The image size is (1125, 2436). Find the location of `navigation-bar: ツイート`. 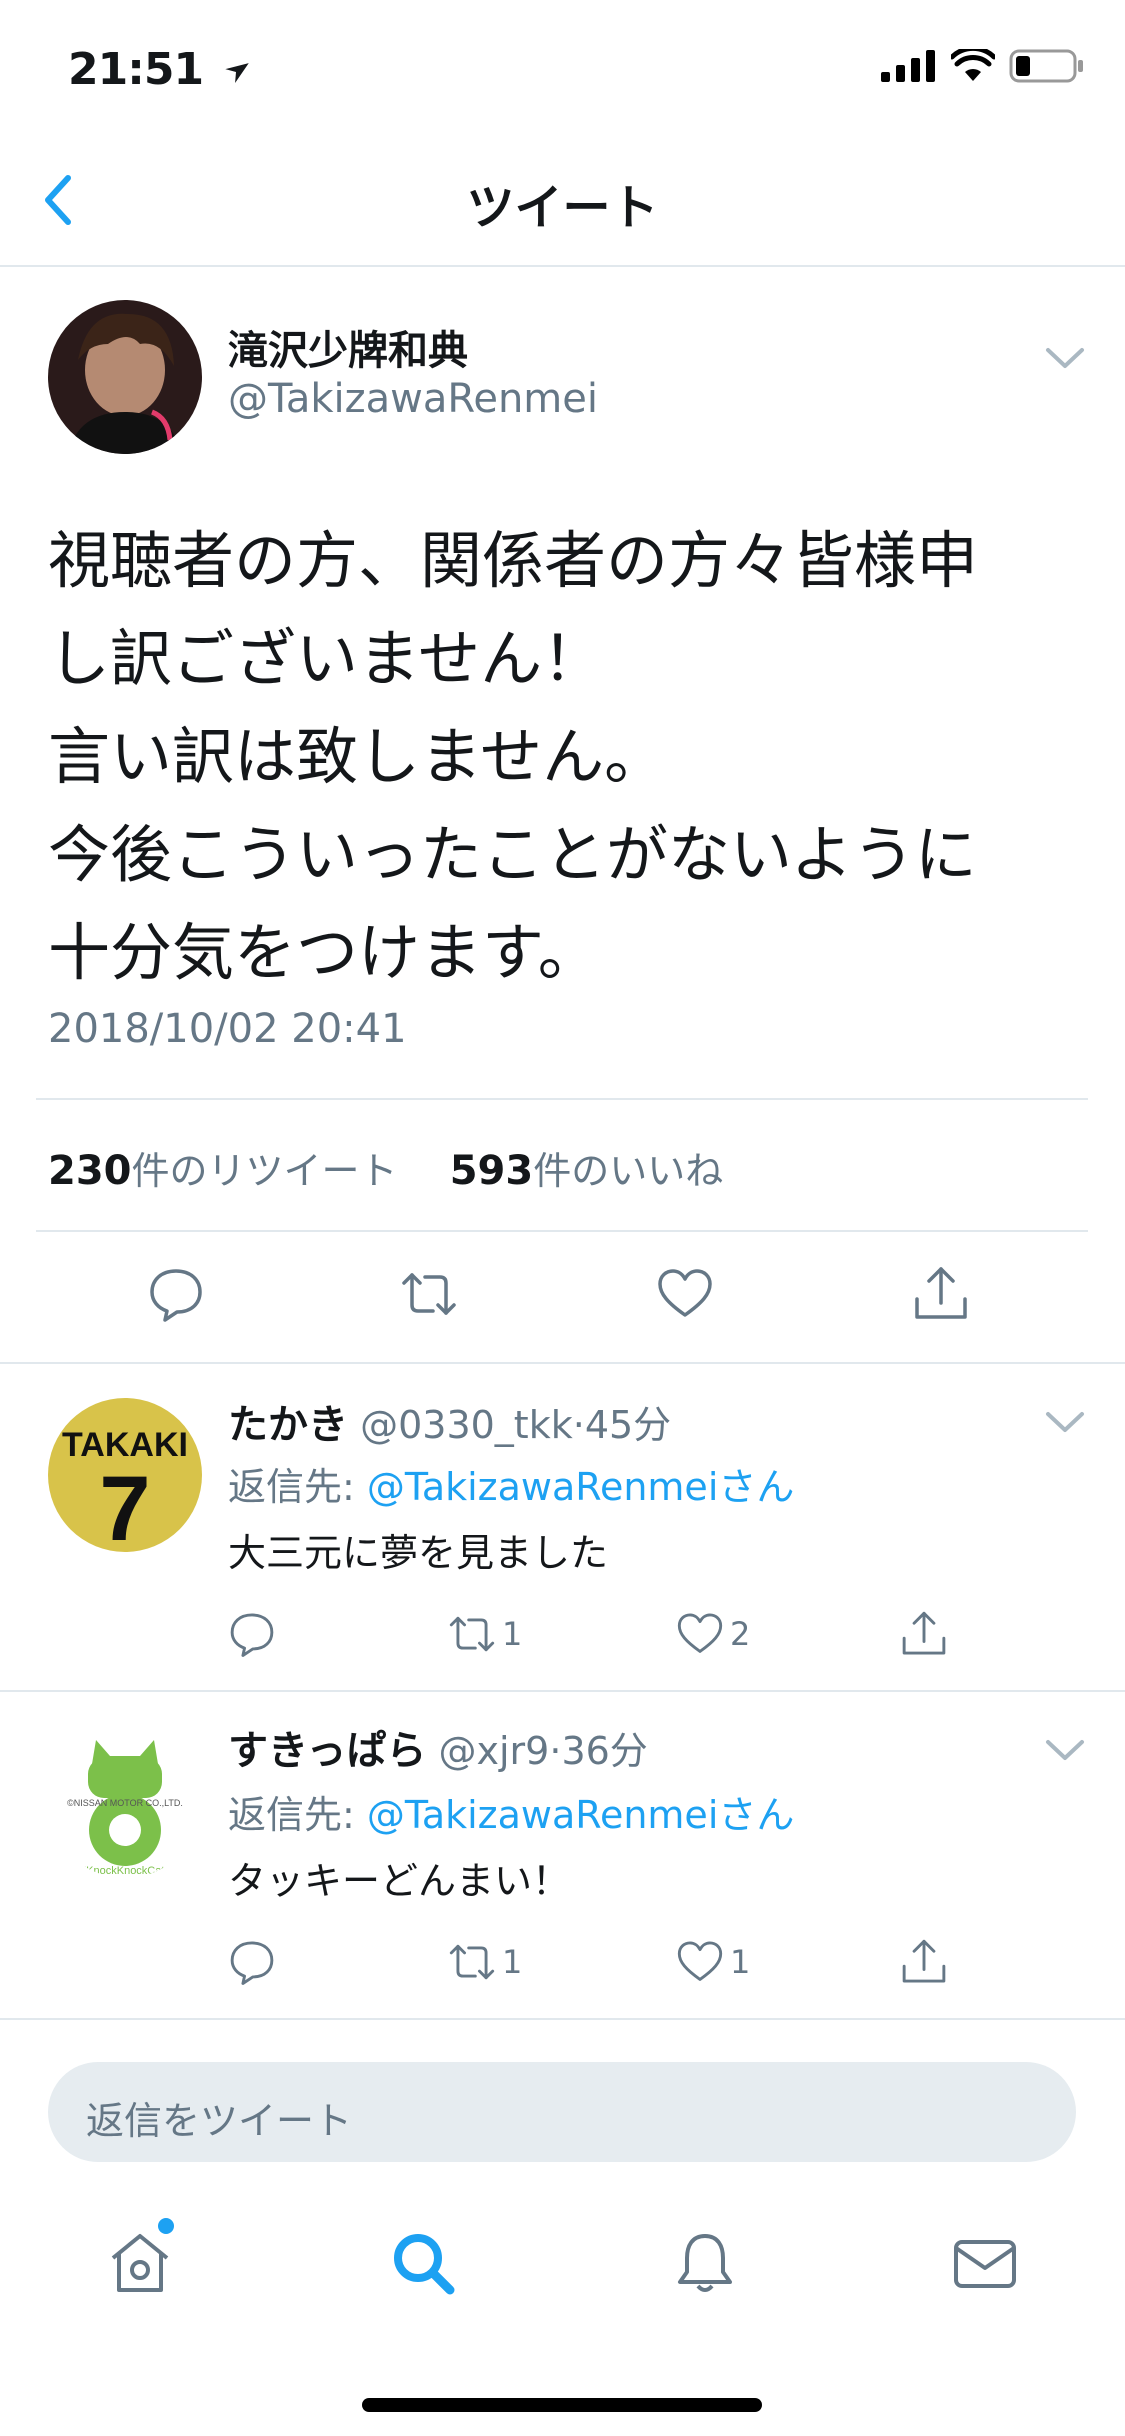

navigation-bar: ツイート is located at coordinates (562, 203).